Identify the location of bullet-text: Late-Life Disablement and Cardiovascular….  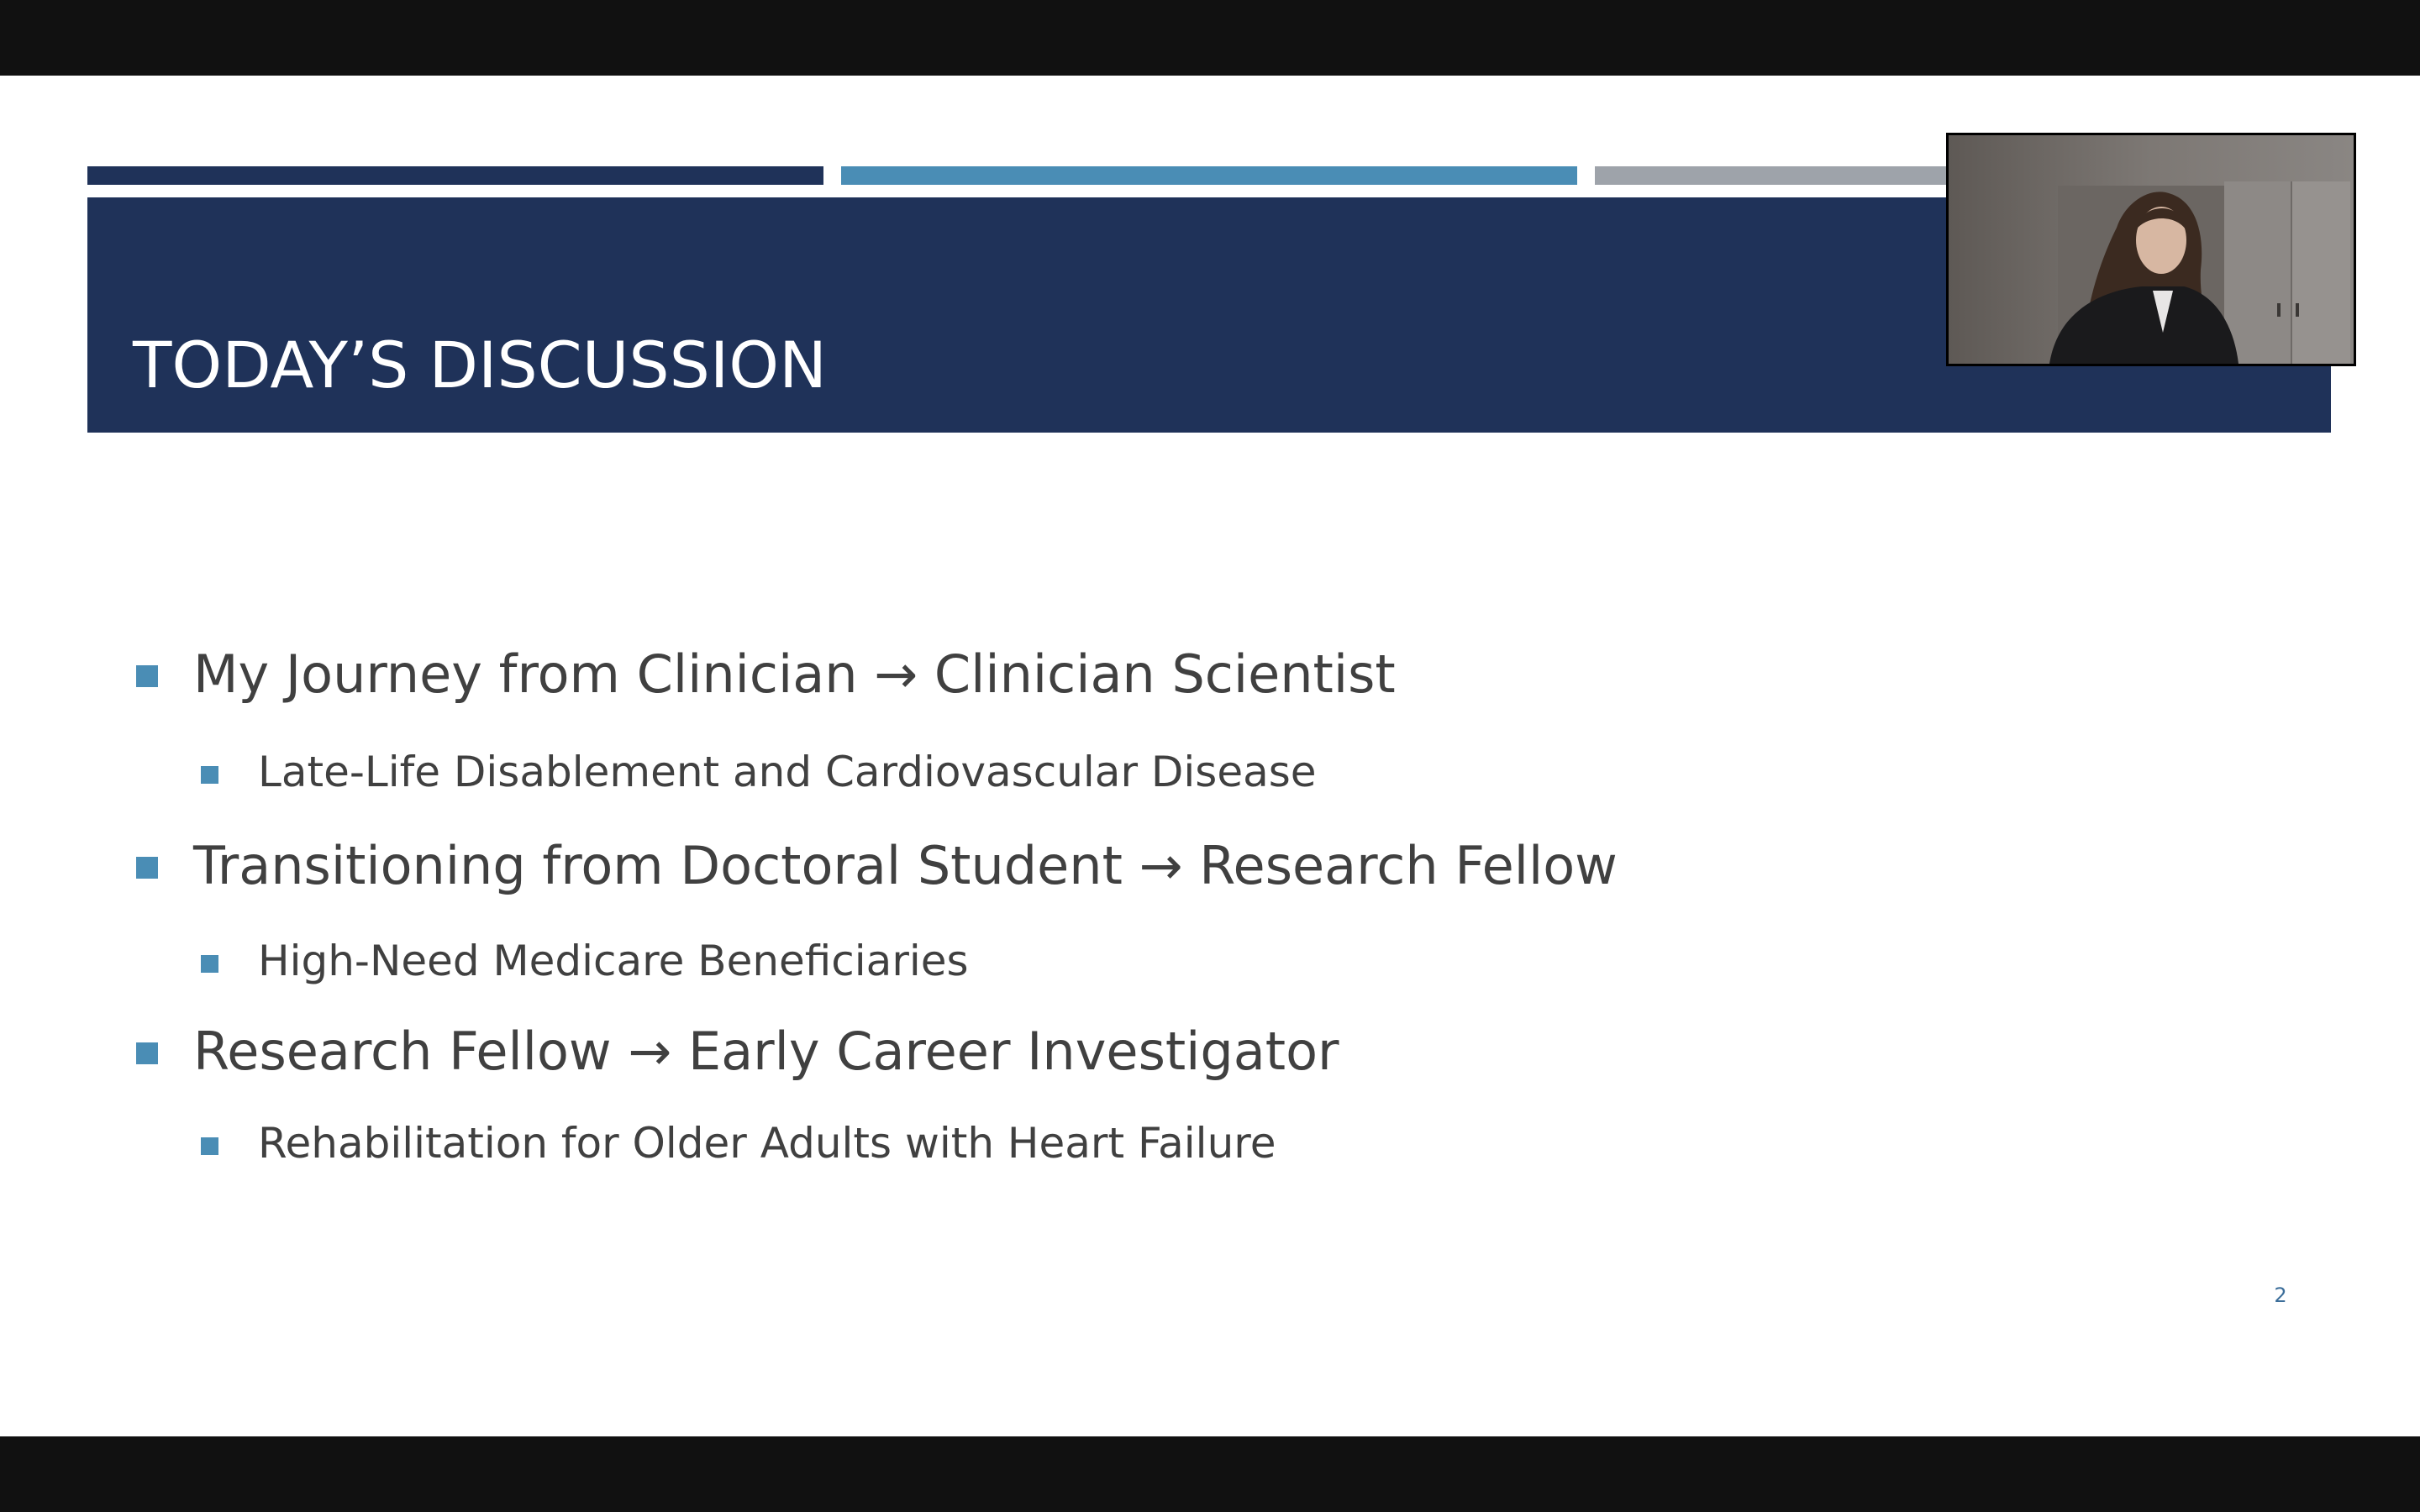
(787, 772).